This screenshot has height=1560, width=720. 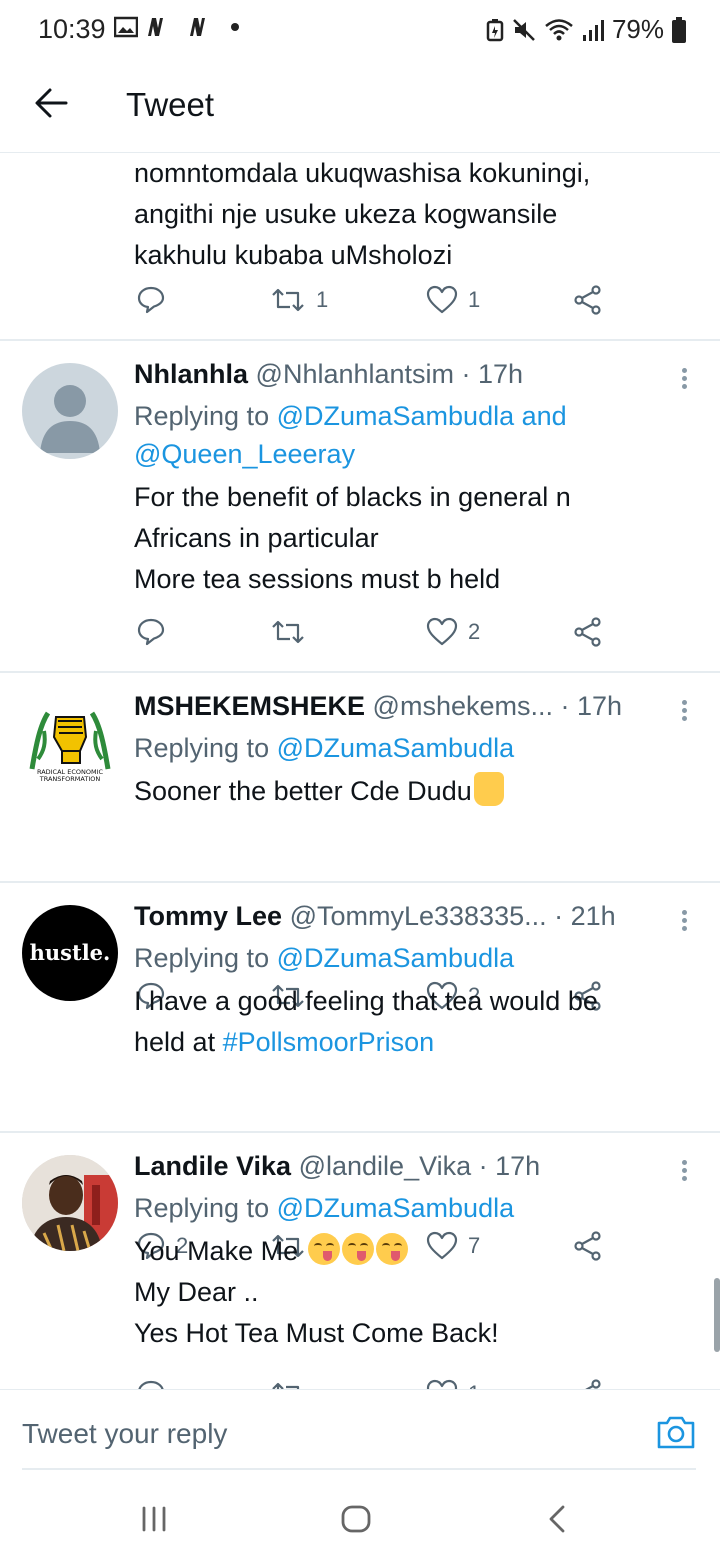 I want to click on wifi-icon, so click(x=559, y=29).